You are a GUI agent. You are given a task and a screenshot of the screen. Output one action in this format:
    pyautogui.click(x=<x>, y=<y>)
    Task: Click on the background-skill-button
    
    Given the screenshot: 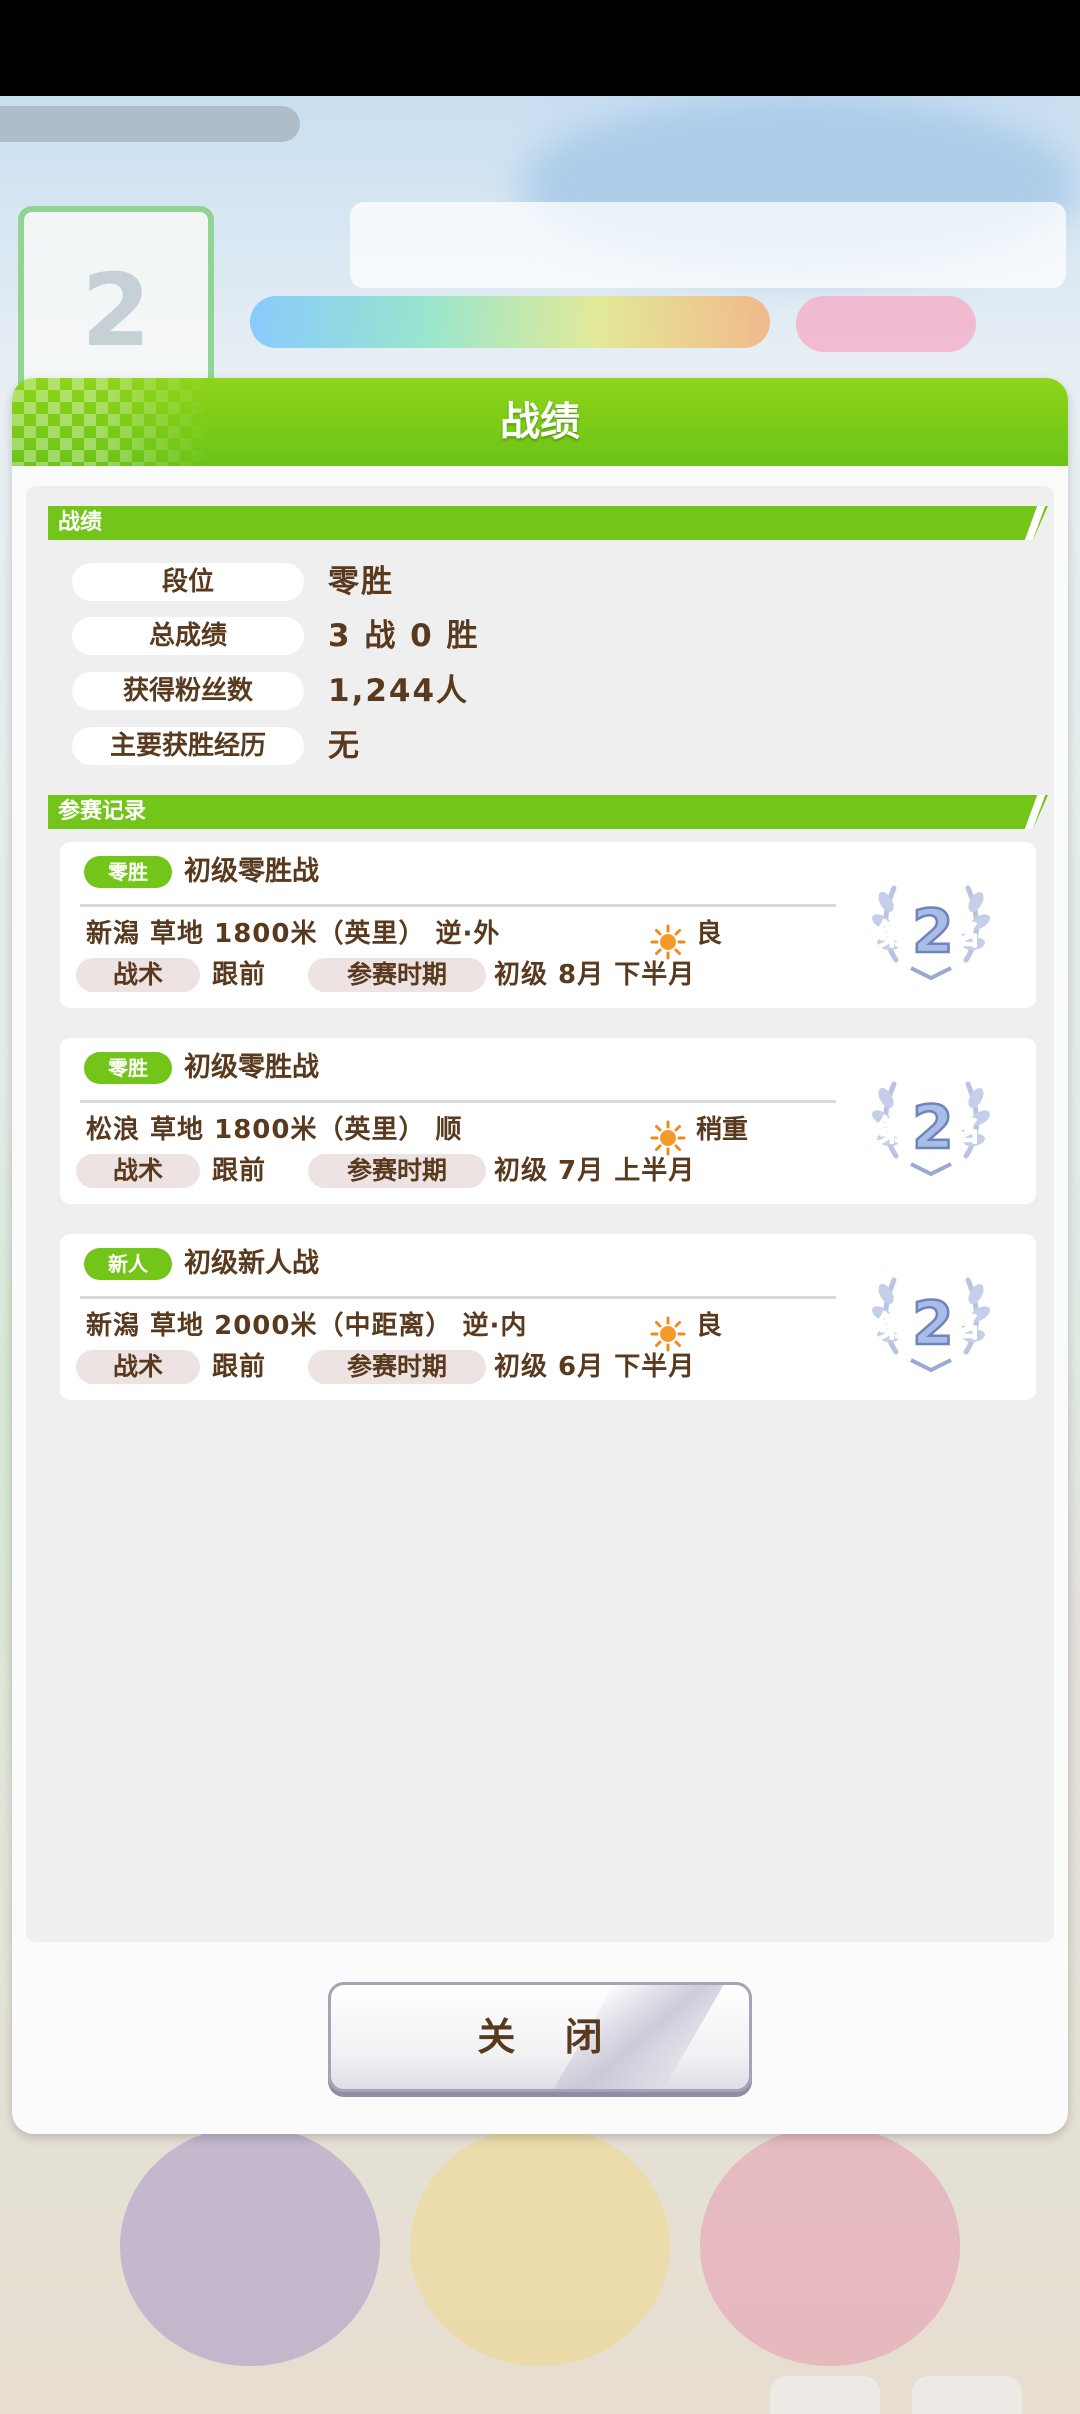 What is the action you would take?
    pyautogui.click(x=825, y=2395)
    